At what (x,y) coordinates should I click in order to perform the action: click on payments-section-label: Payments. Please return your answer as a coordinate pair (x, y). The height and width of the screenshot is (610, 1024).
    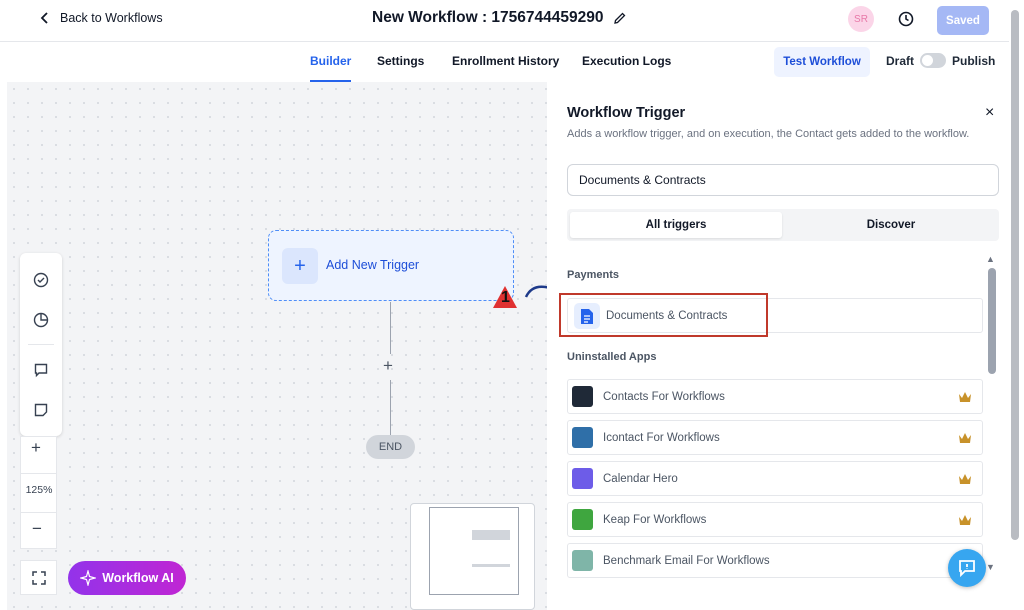
    Looking at the image, I should click on (593, 275).